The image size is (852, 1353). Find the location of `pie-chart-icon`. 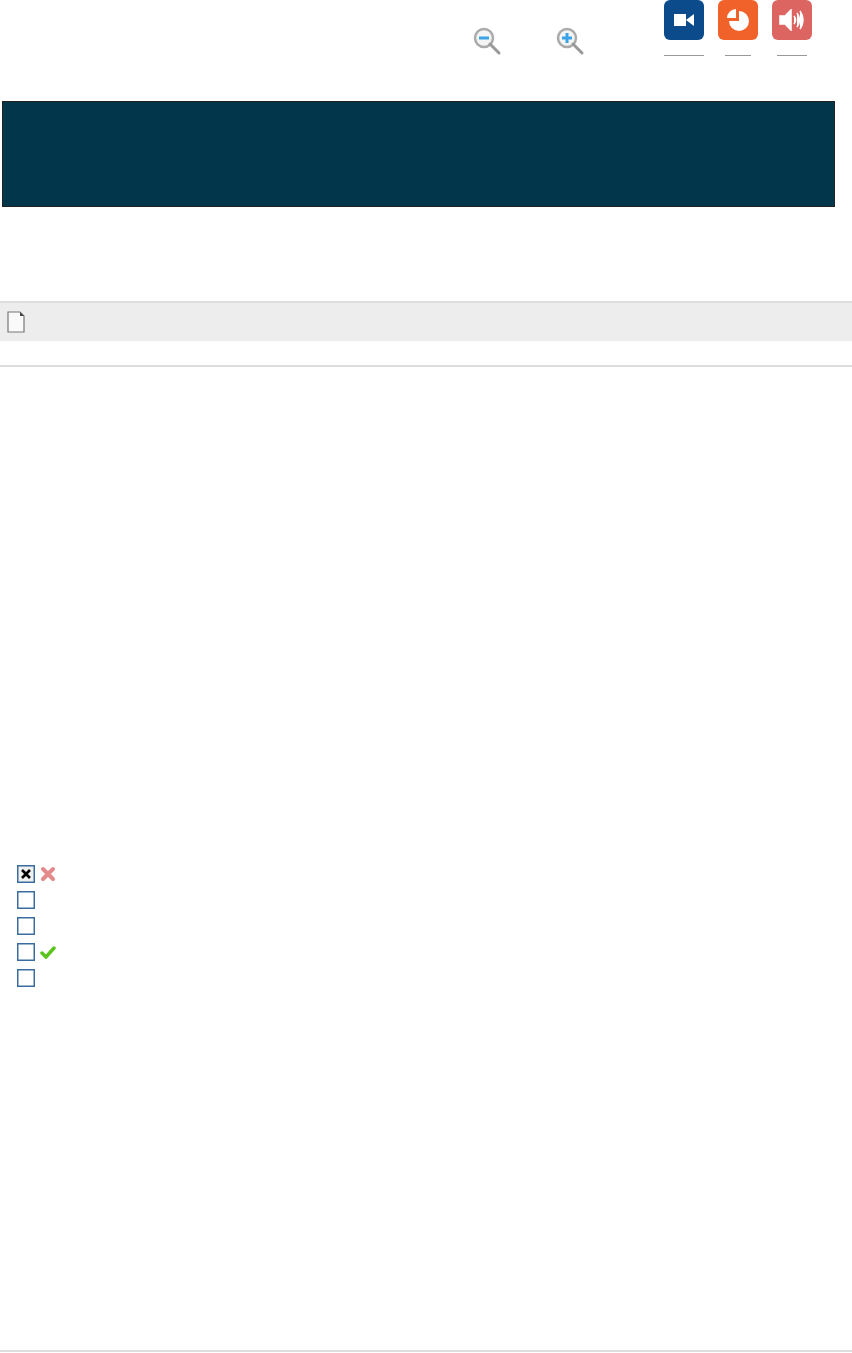

pie-chart-icon is located at coordinates (738, 20).